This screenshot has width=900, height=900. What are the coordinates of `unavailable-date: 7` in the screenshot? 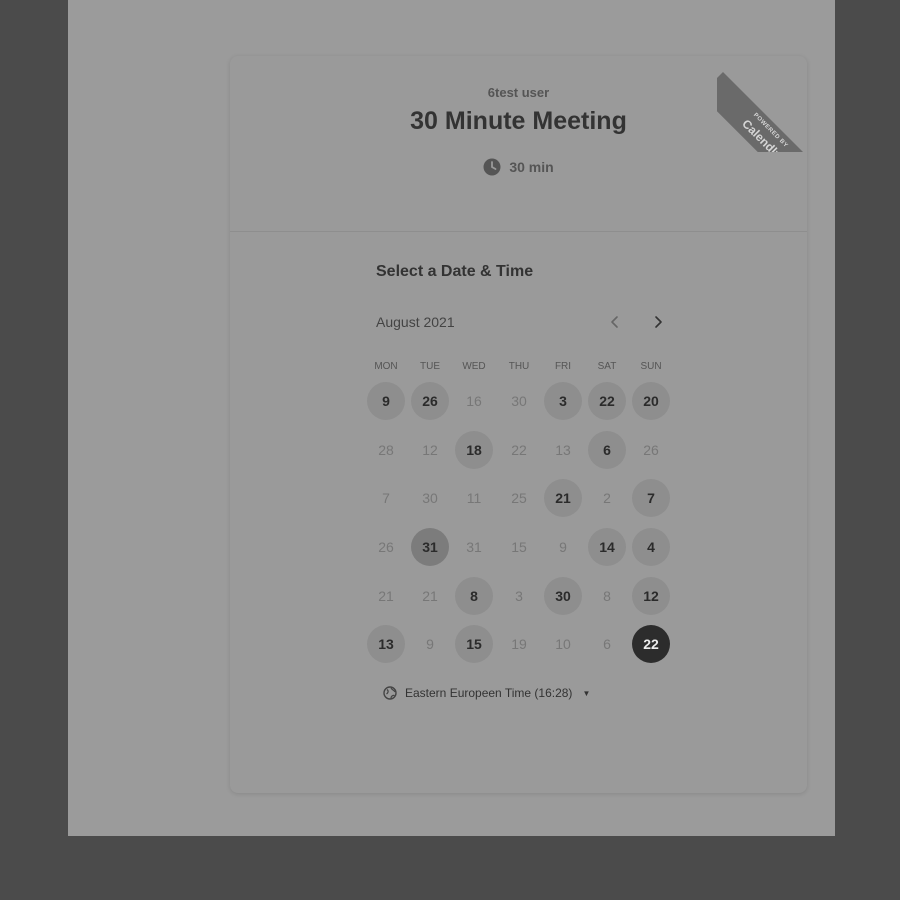 It's located at (386, 498).